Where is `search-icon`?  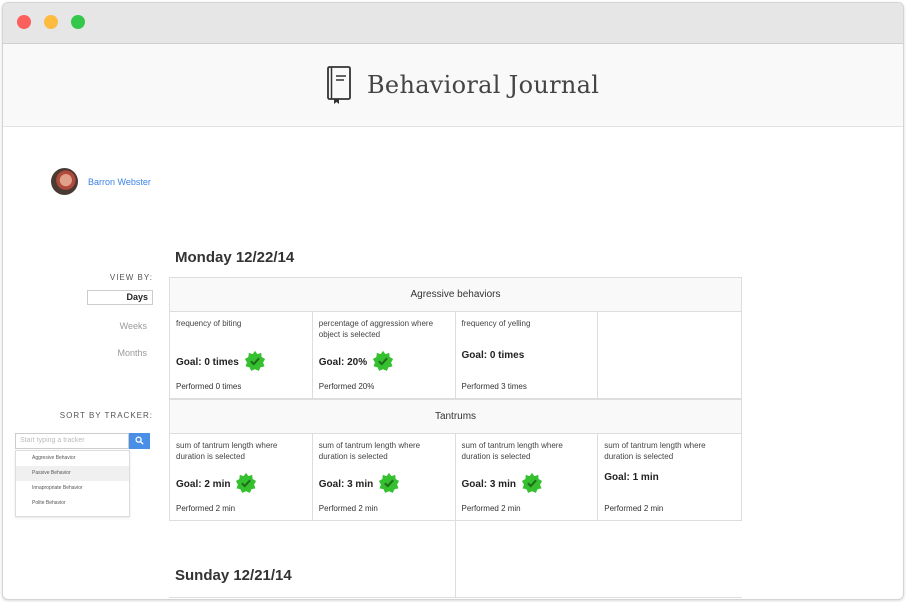 search-icon is located at coordinates (139, 441).